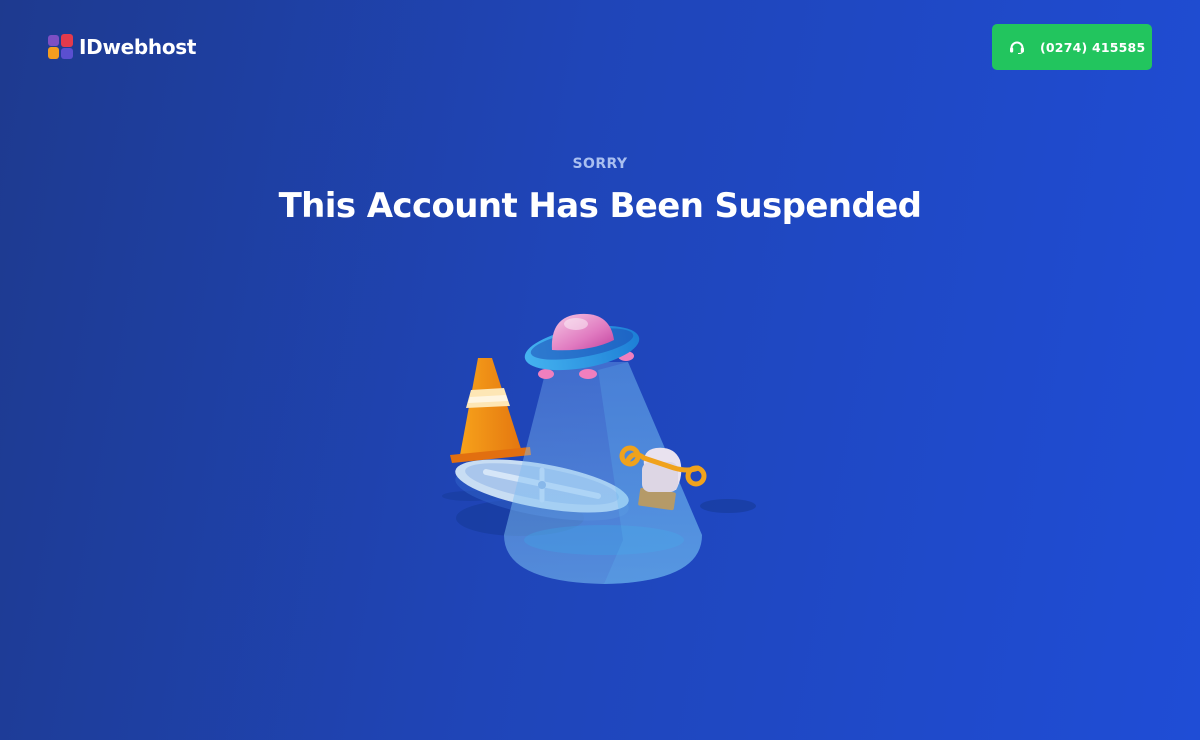 The image size is (1200, 740). What do you see at coordinates (138, 47) in the screenshot?
I see `brand-name: IDwebhost` at bounding box center [138, 47].